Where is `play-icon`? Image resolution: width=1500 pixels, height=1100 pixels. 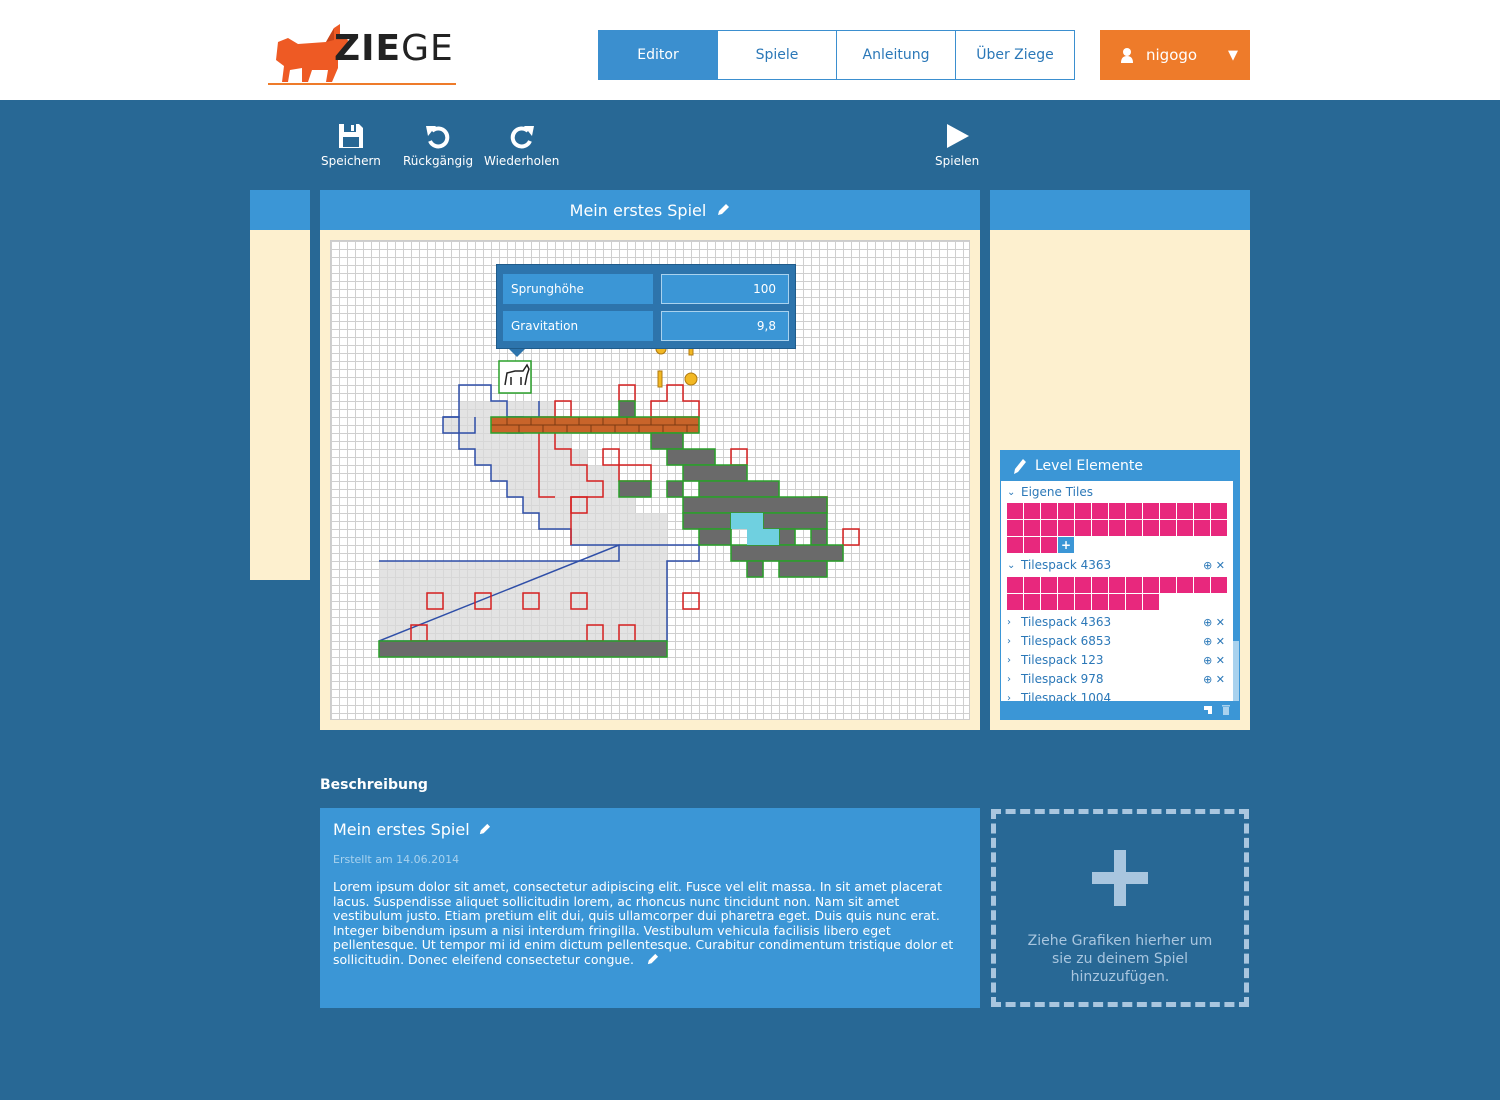
play-icon is located at coordinates (958, 136).